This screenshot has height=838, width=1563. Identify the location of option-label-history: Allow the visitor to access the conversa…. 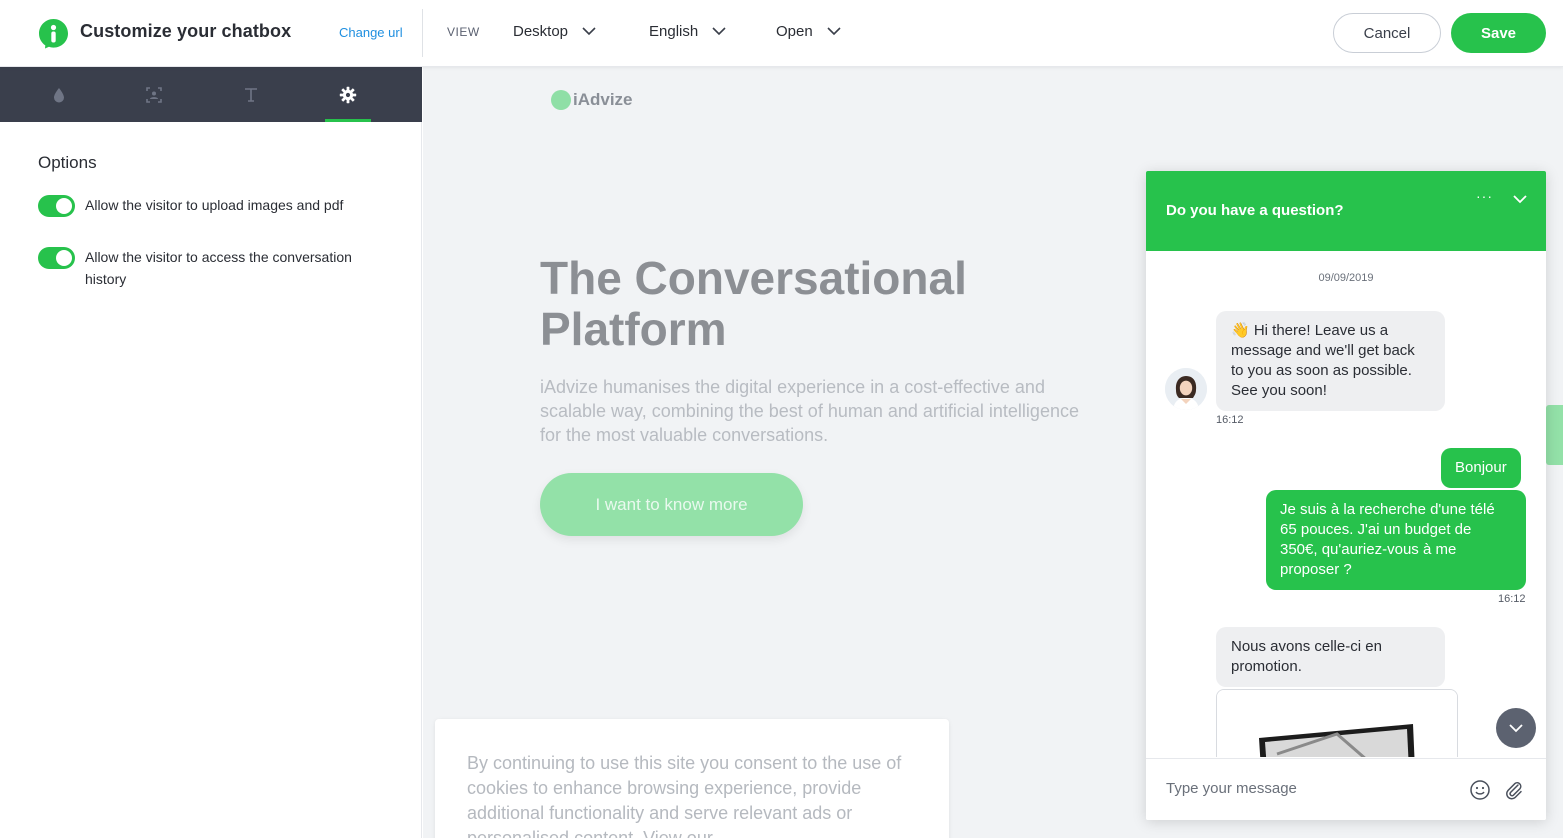
(218, 268).